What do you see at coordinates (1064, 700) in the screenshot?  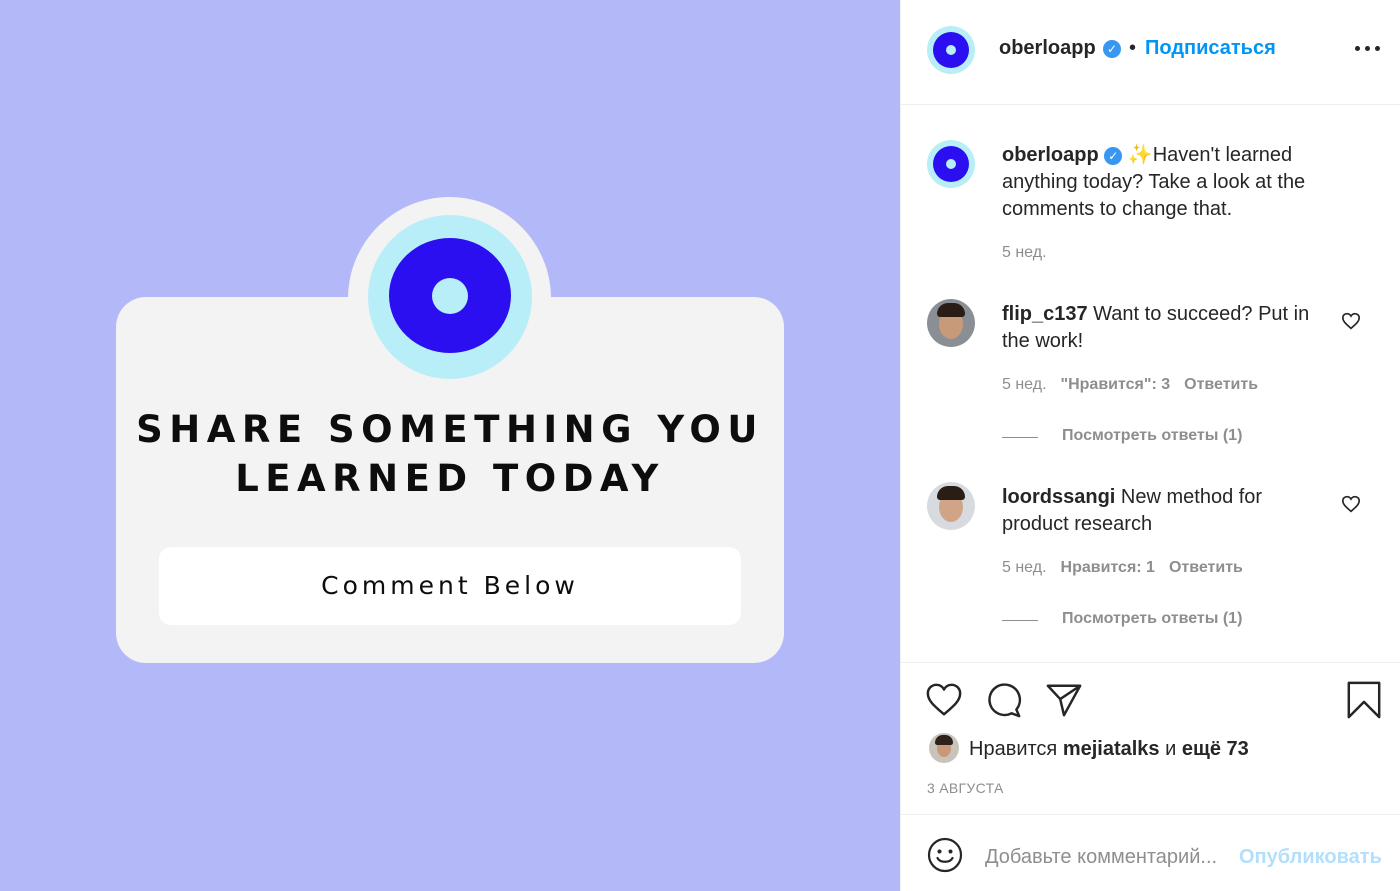 I see `share-paper-plane-icon` at bounding box center [1064, 700].